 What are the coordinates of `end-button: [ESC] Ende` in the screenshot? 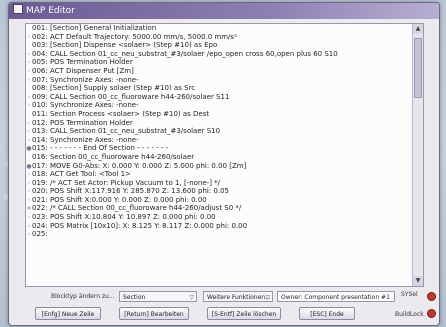 It's located at (327, 313).